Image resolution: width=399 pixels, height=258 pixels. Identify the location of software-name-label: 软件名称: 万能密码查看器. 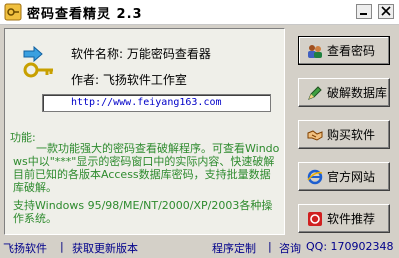
(141, 54).